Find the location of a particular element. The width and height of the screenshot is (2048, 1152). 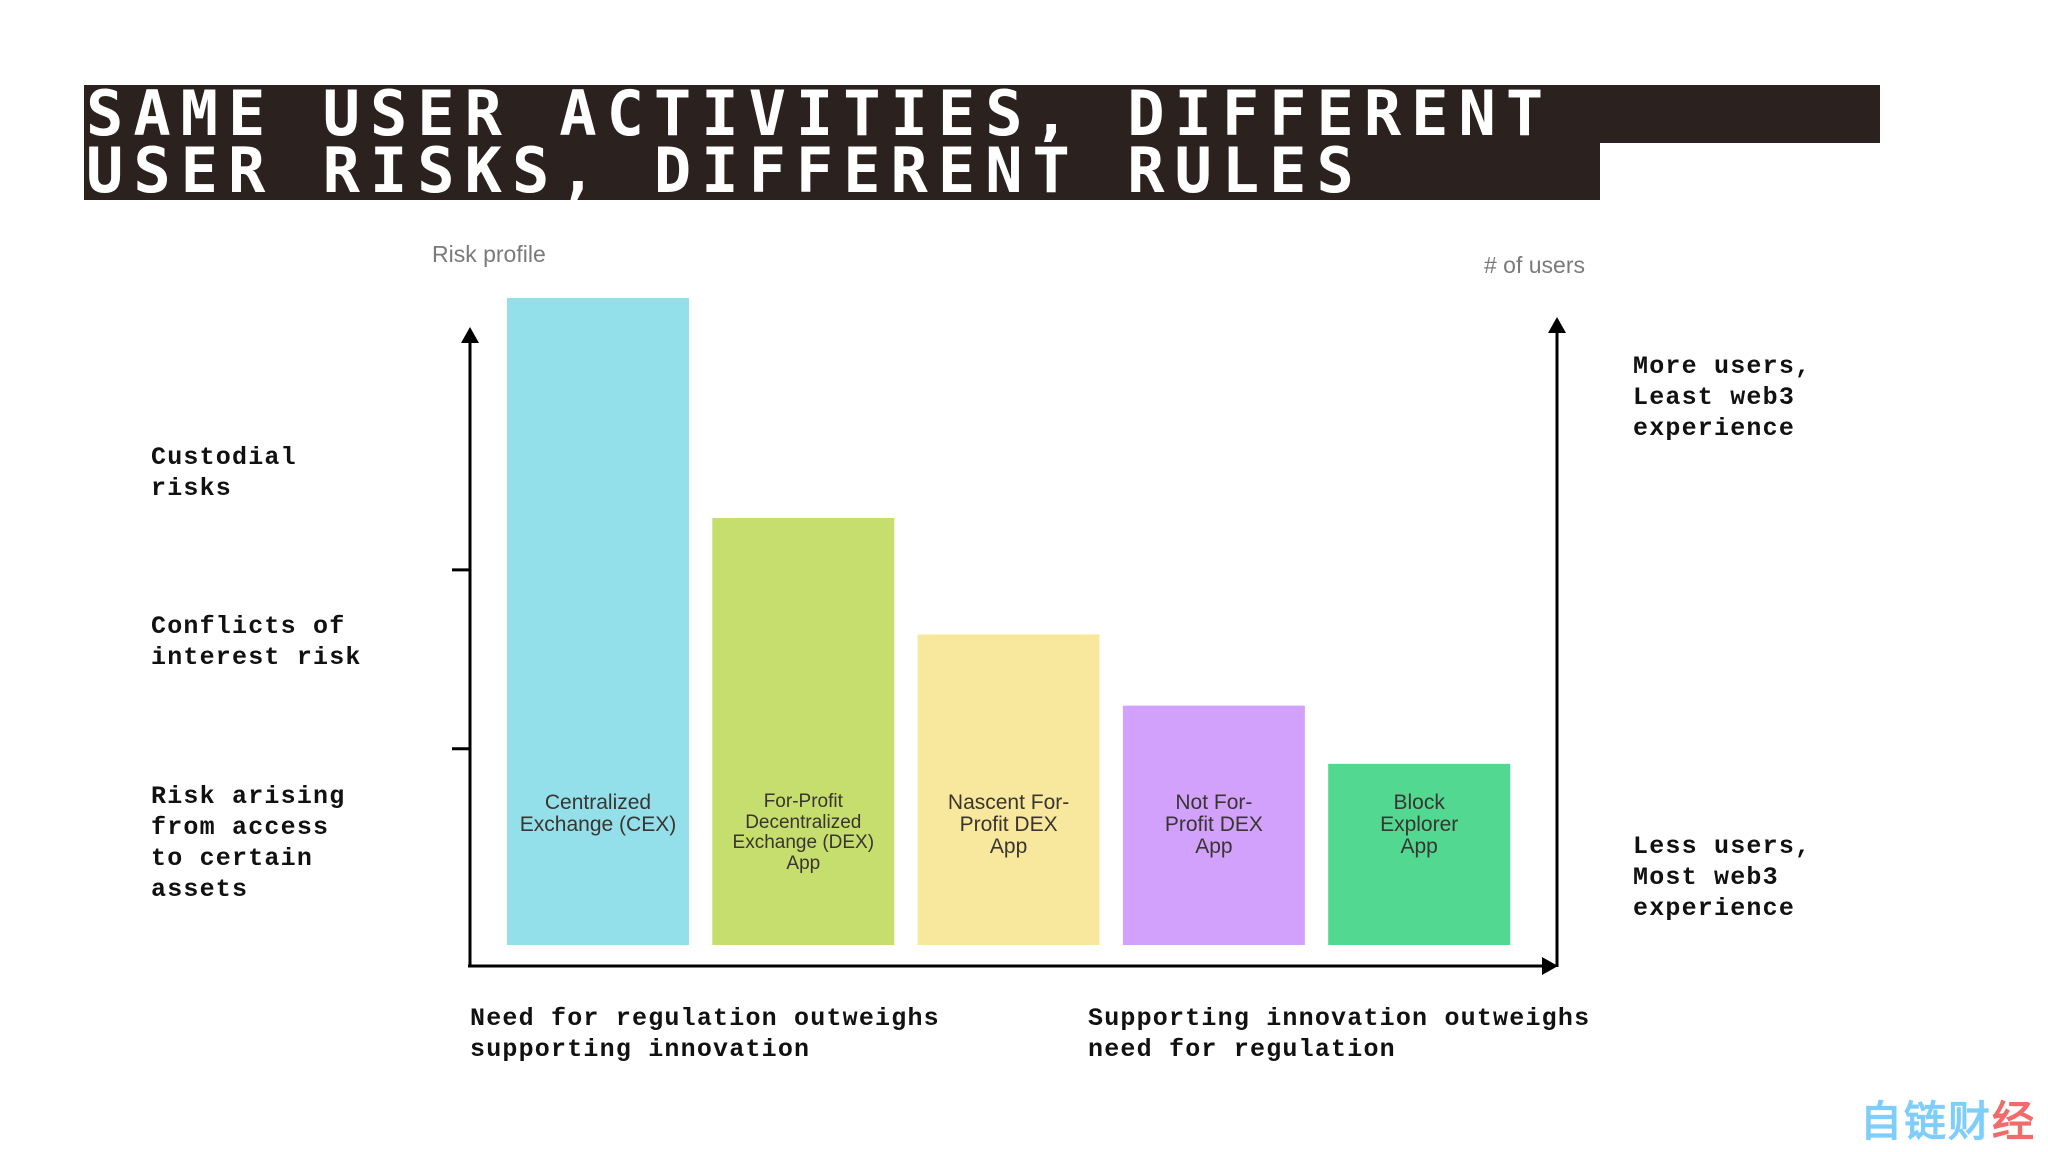

watermark-text: 自链财 is located at coordinates (1926, 1121).